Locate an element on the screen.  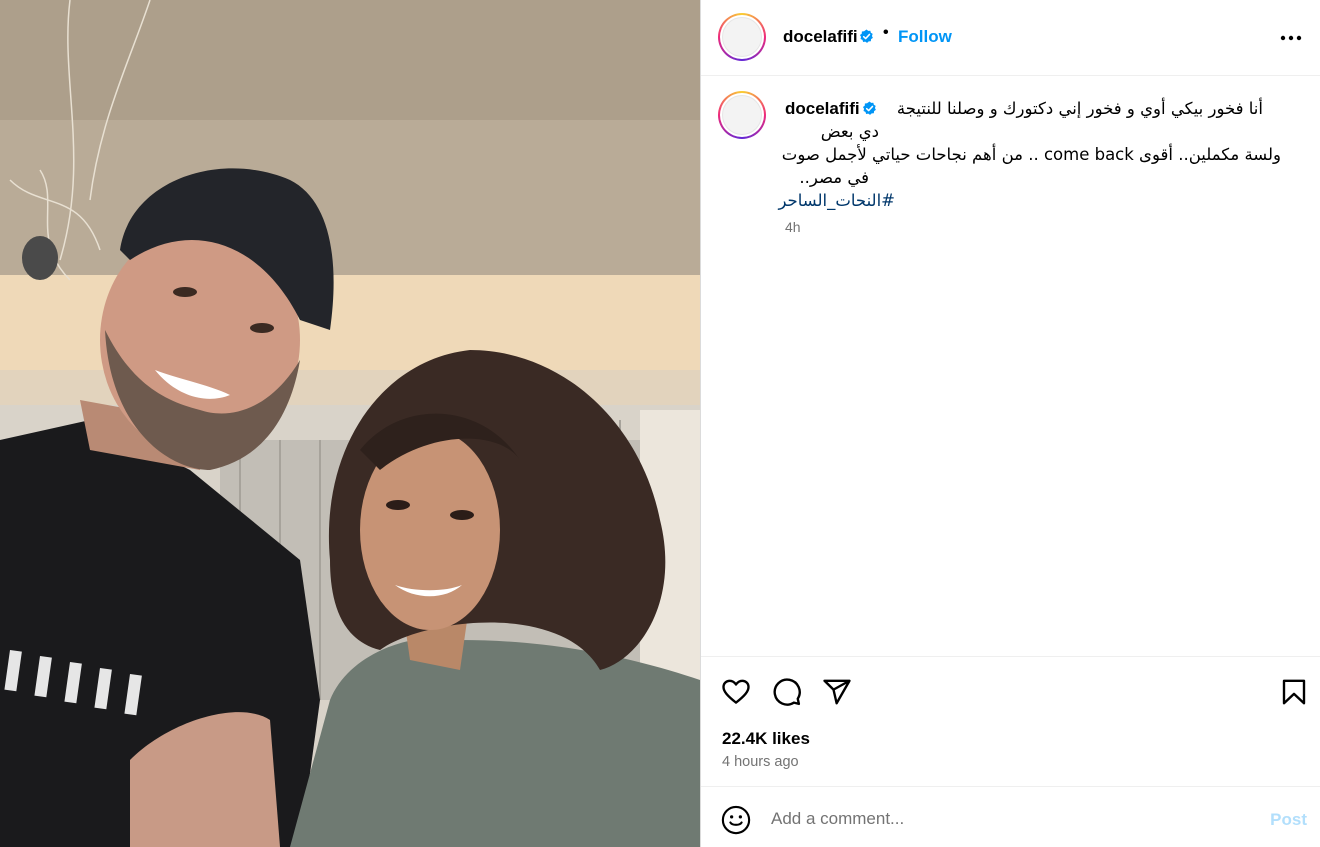
avatar-image is located at coordinates (742, 37).